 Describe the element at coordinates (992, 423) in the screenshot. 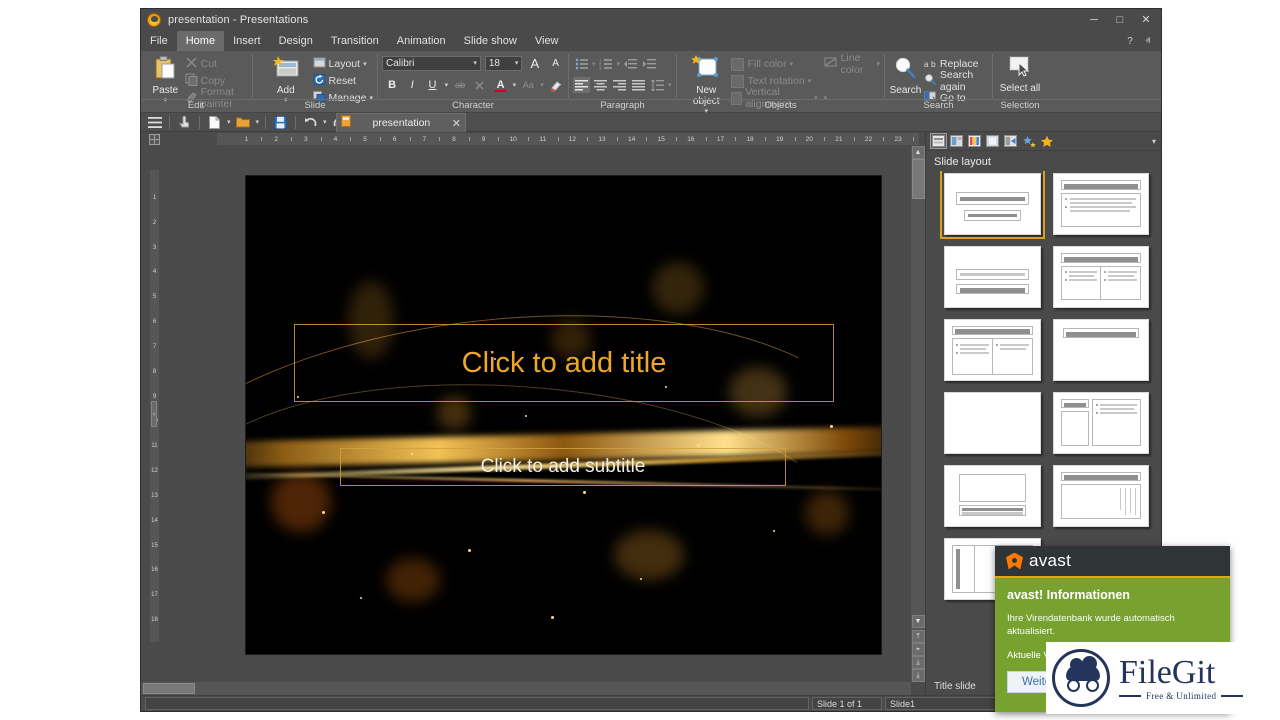

I see `layout-thumb-blank` at that location.